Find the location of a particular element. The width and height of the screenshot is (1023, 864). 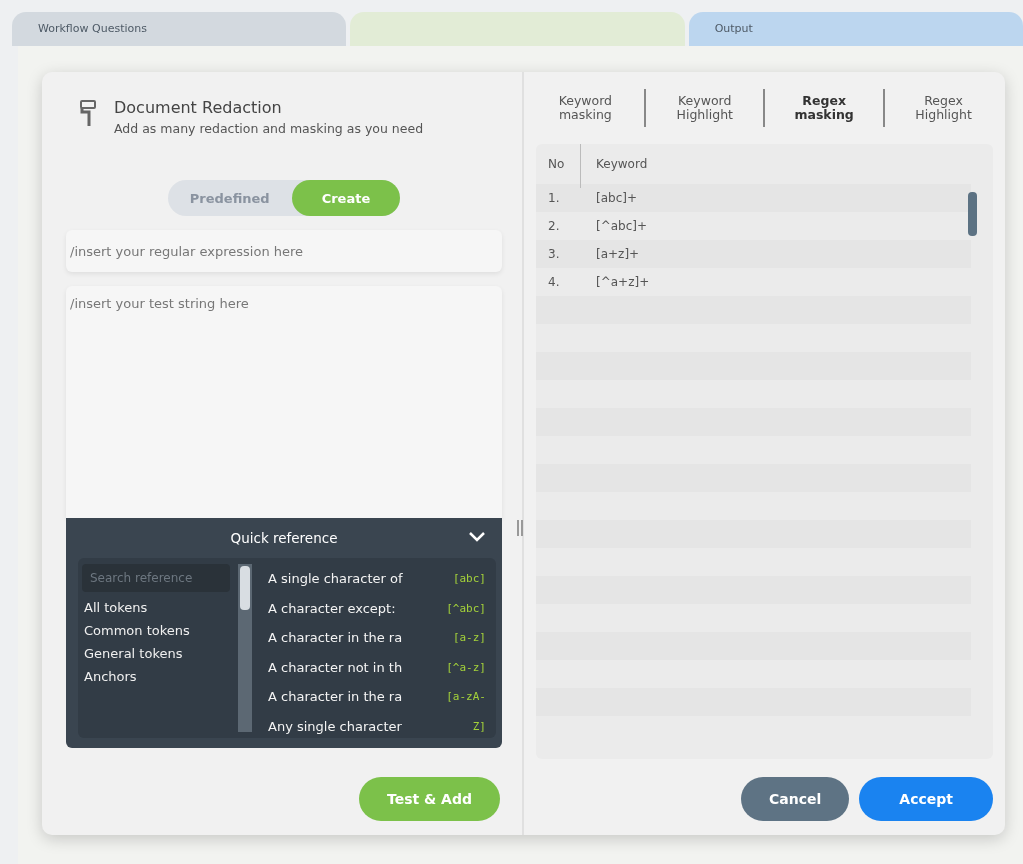

scrollbar is located at coordinates (245, 648).